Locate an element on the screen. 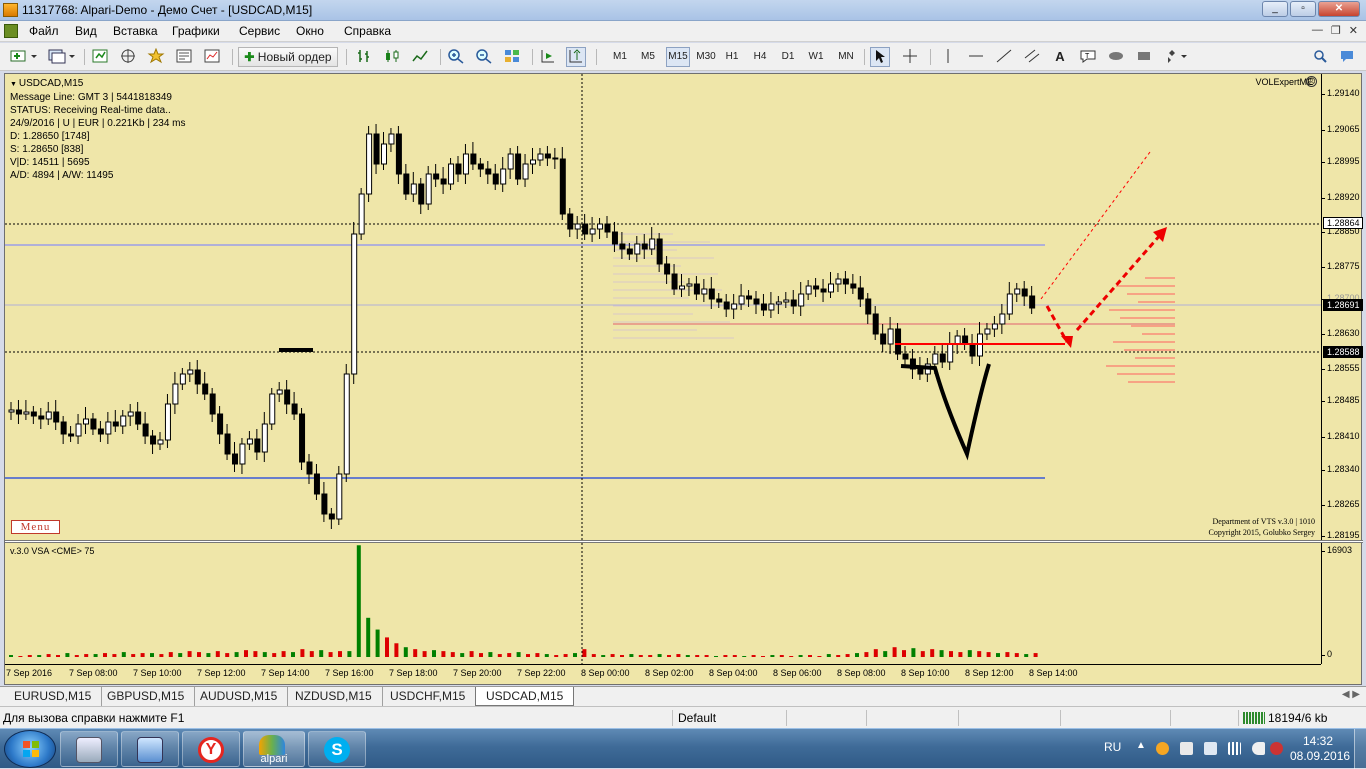  tab-usdcad: USDCAD,M15 is located at coordinates (525, 696).